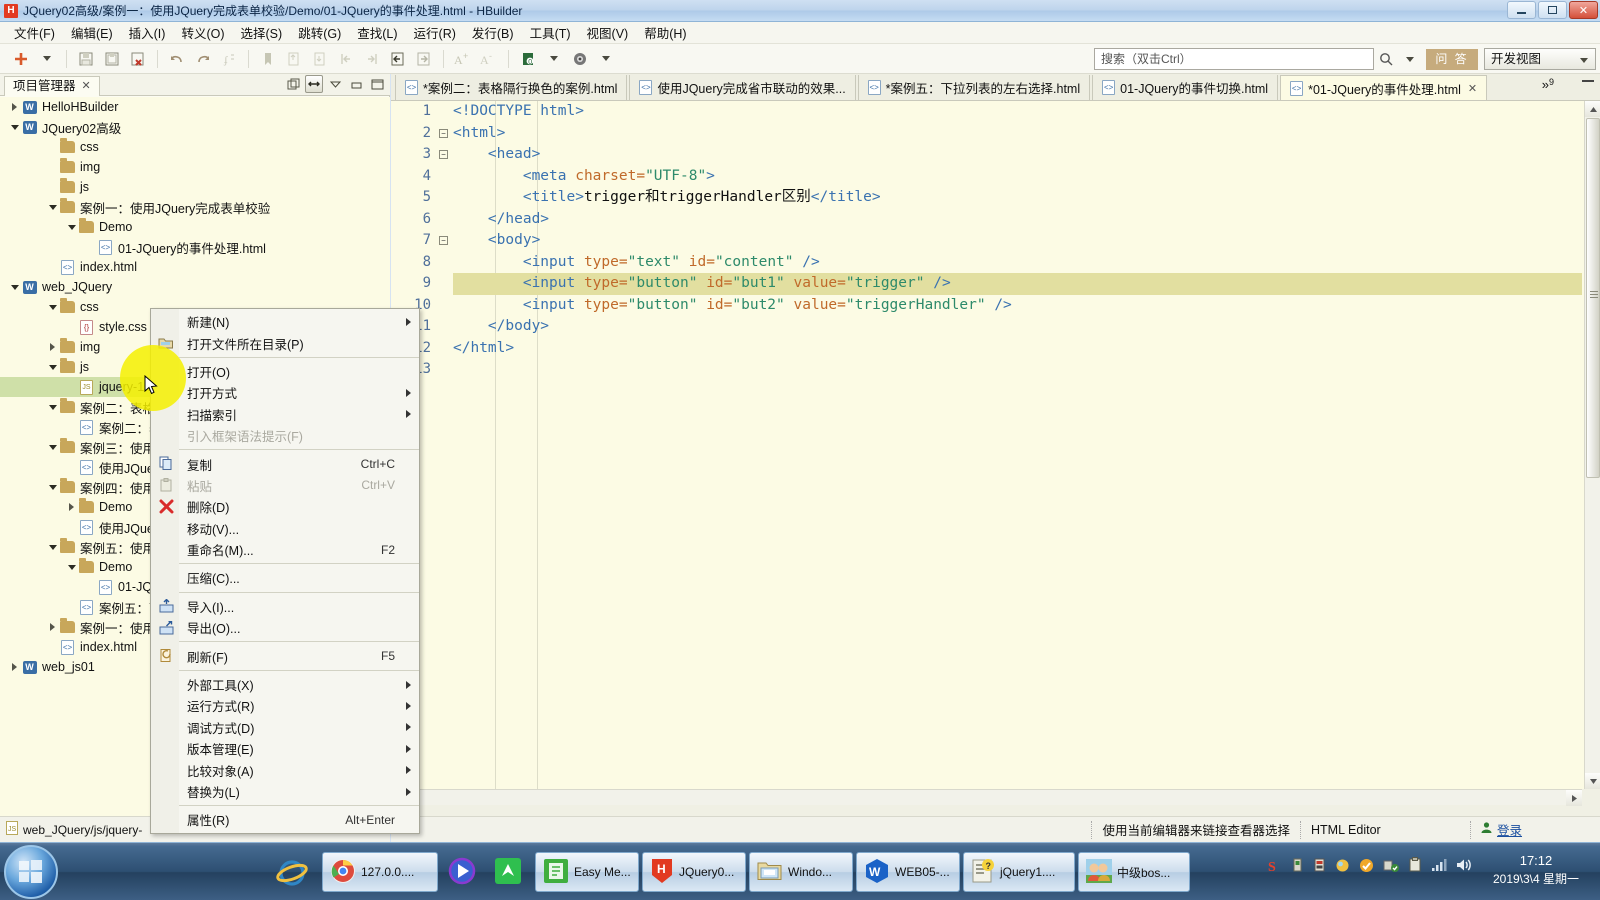  I want to click on link-with-editor-icon, so click(314, 84).